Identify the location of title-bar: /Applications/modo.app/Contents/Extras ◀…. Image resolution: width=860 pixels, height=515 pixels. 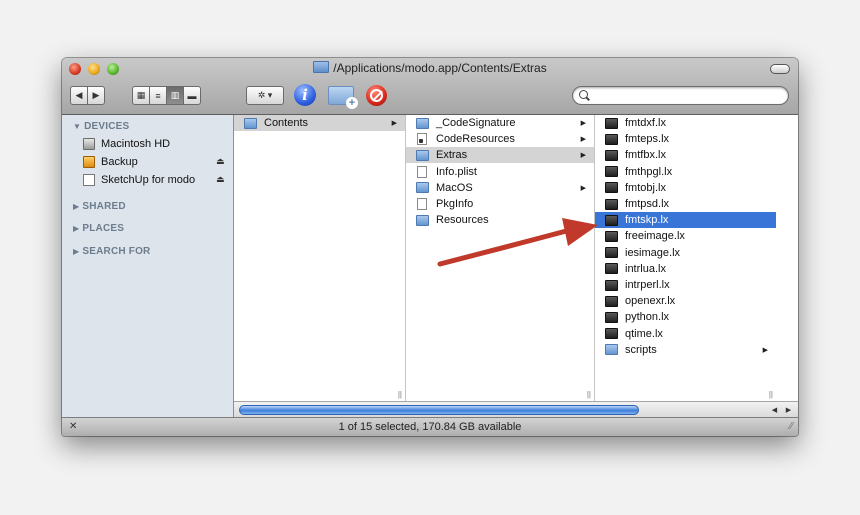
(430, 86).